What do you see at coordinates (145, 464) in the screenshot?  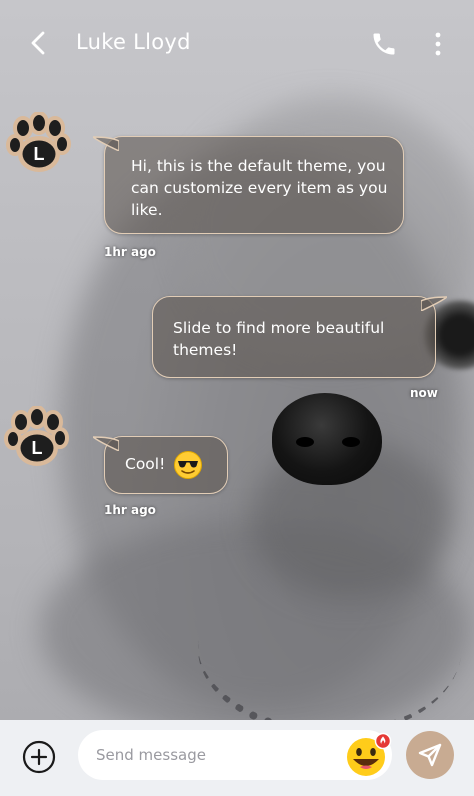 I see `message-text: Cool!` at bounding box center [145, 464].